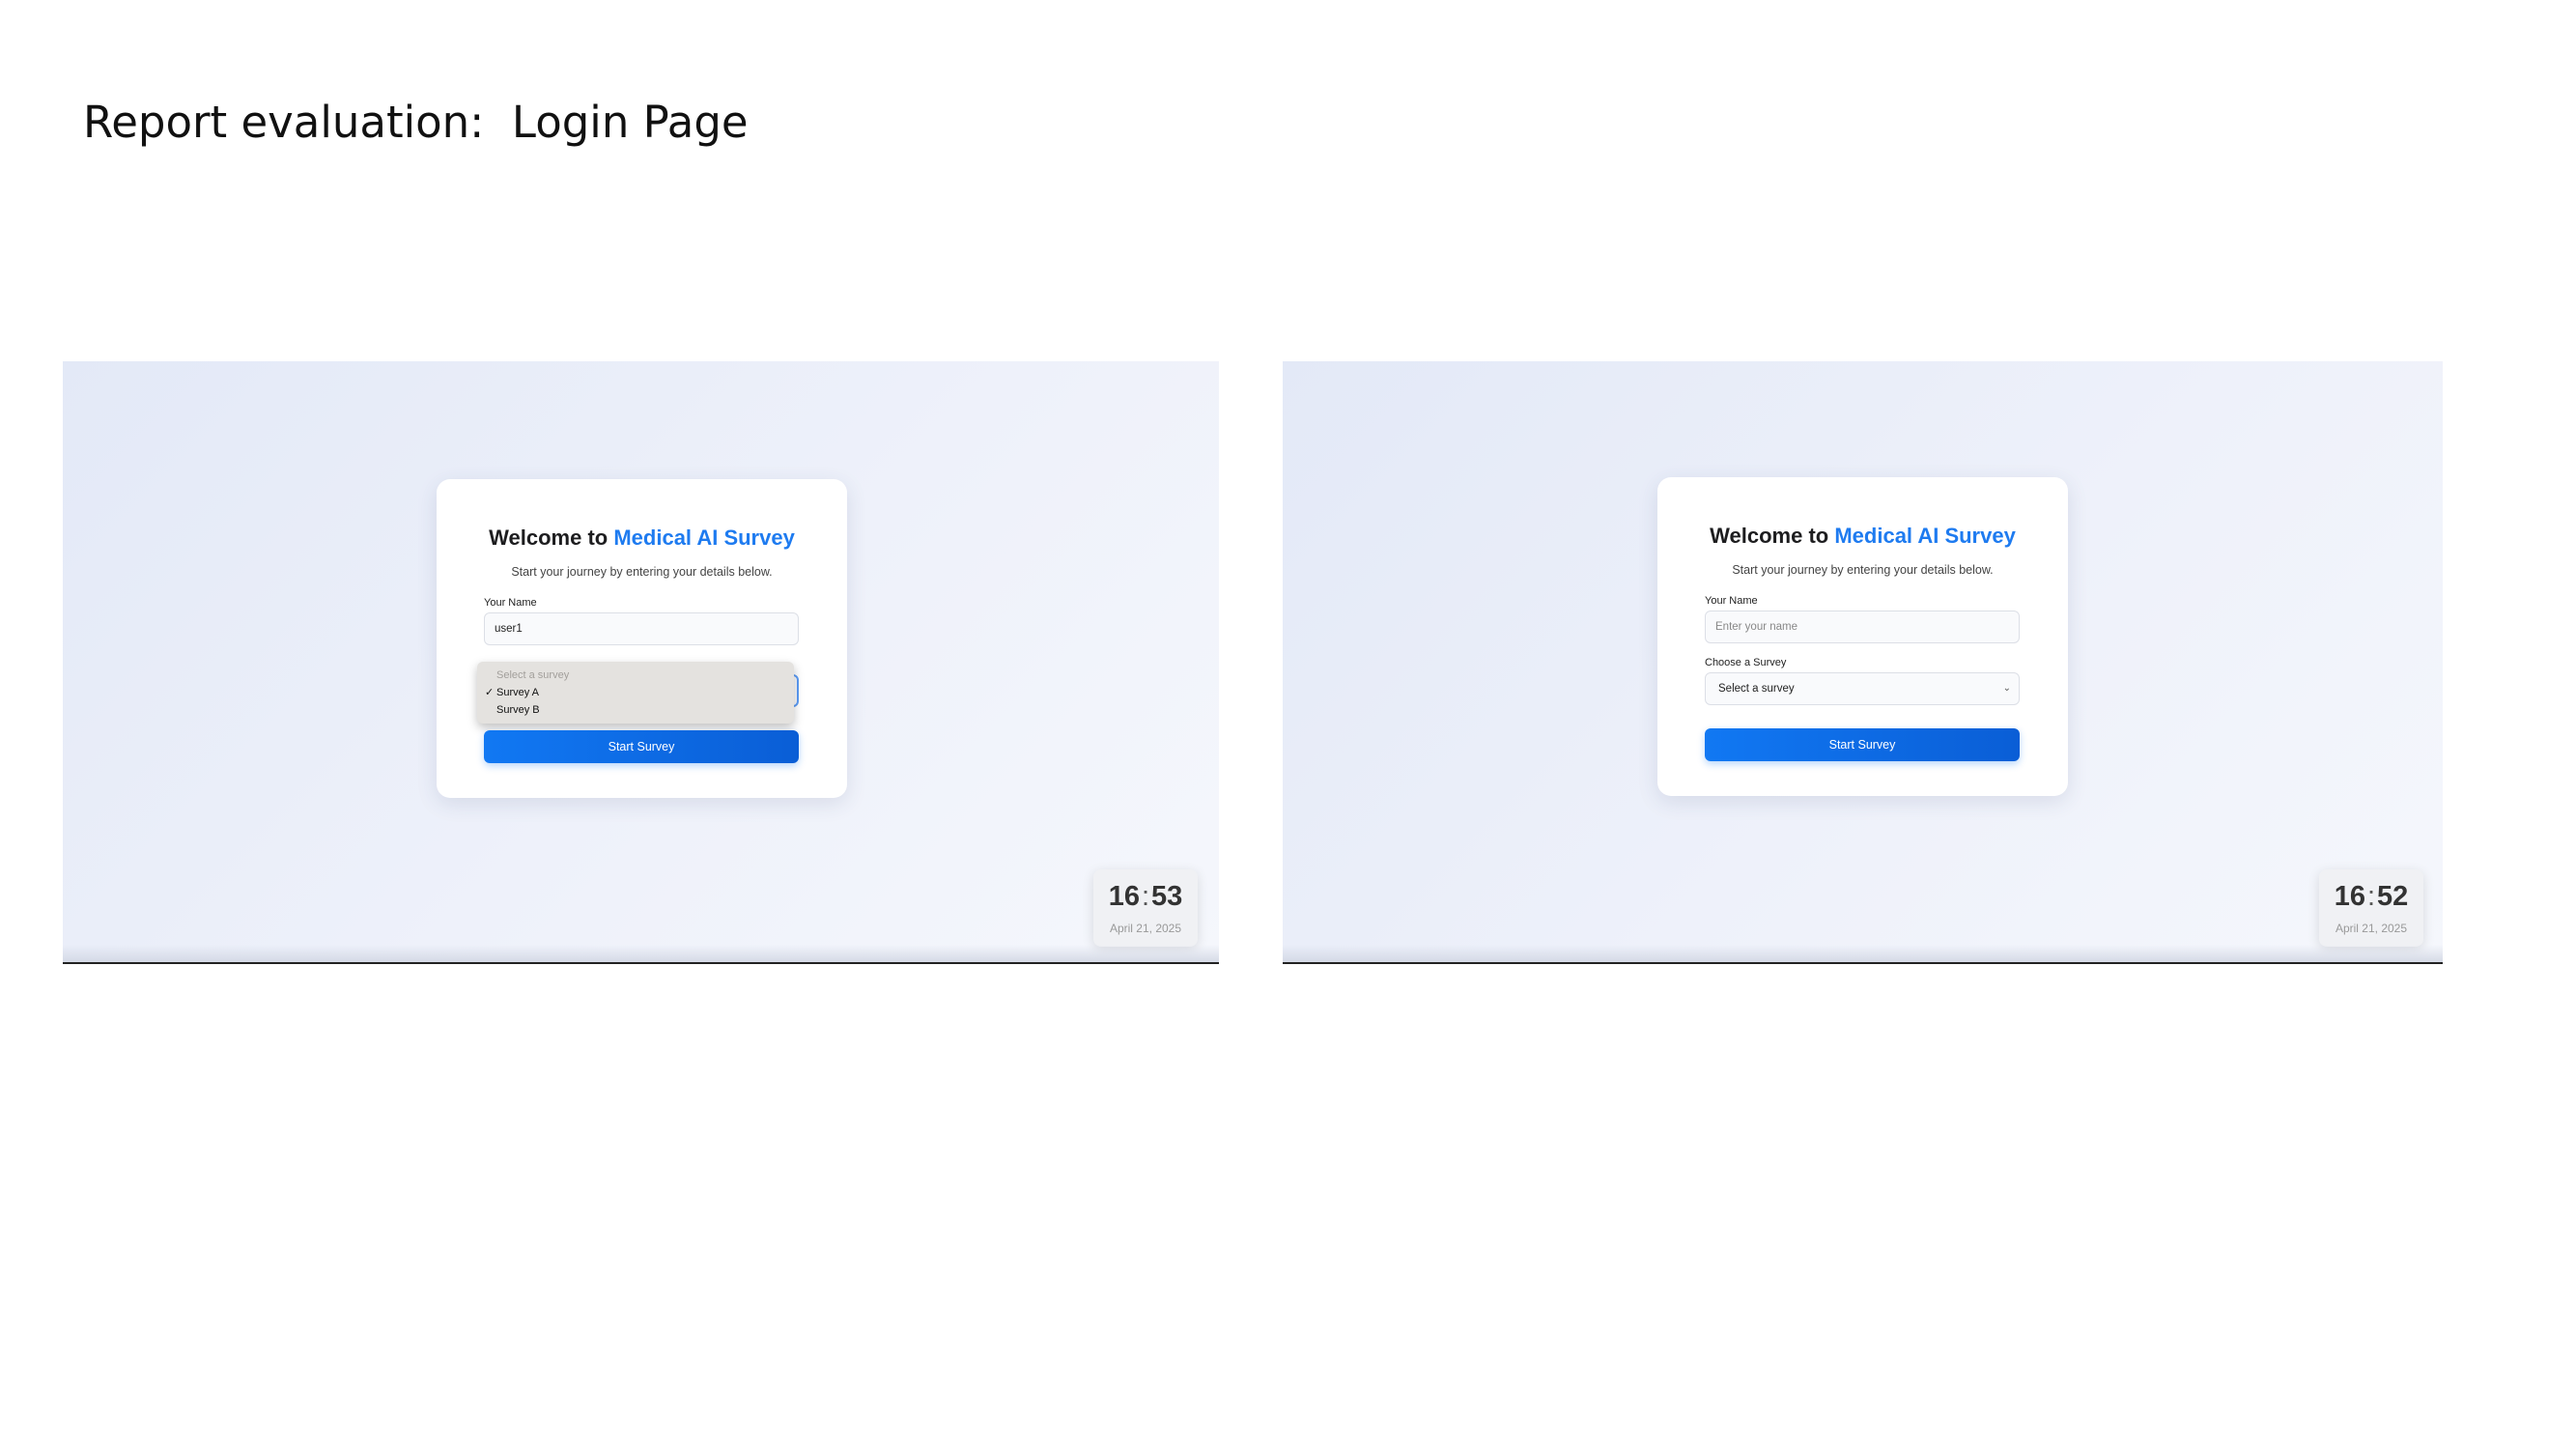  Describe the element at coordinates (1746, 662) in the screenshot. I see `survey-label: Choose a Survey` at that location.